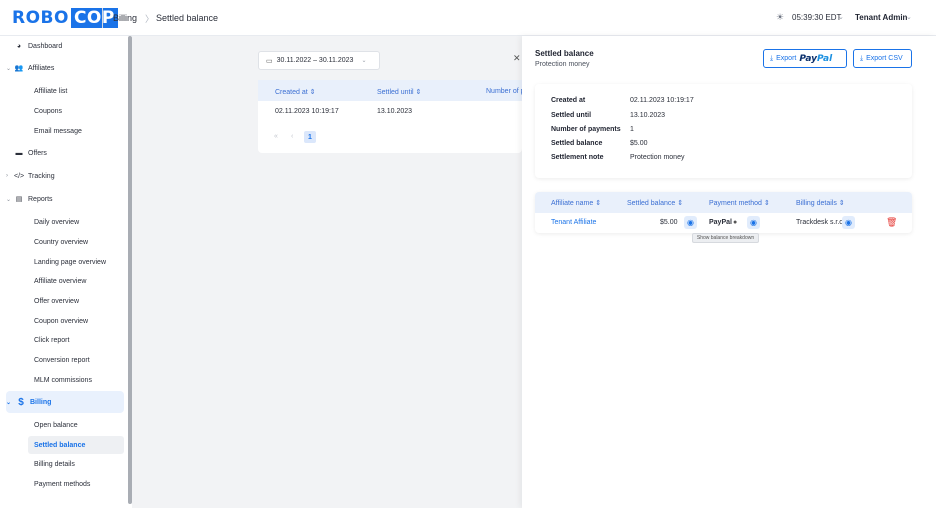  I want to click on sidebar-item-click-report: Click report, so click(51, 340).